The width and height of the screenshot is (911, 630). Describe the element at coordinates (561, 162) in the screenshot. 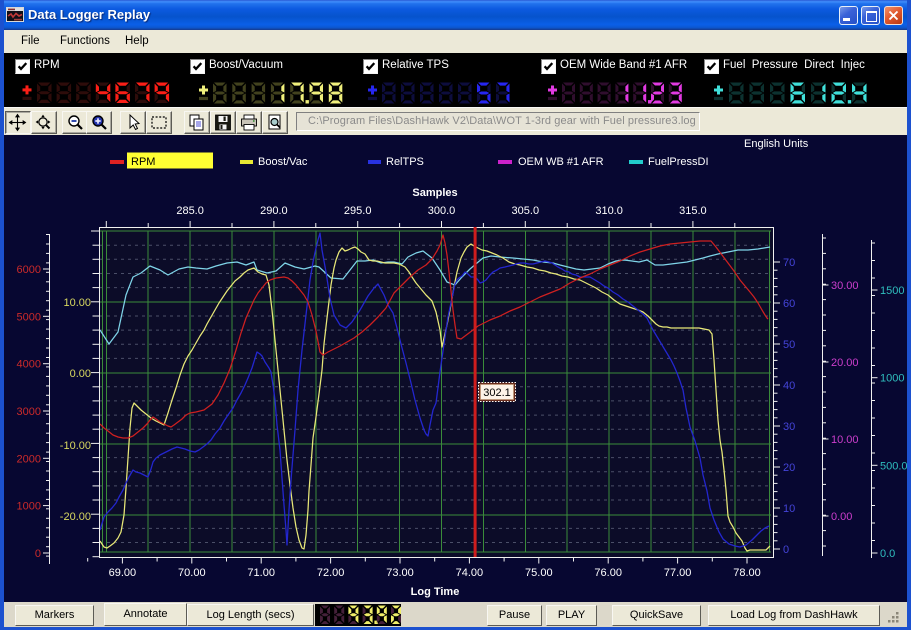

I see `svg-text: OEM WB #1 AFR` at that location.